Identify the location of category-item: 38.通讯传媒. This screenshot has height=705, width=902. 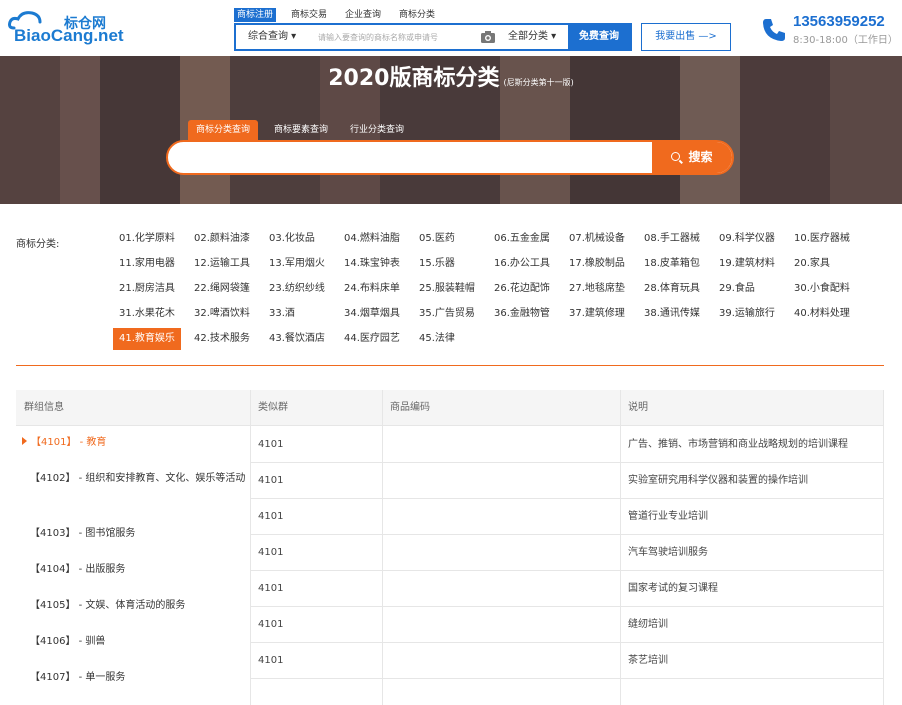
(672, 314).